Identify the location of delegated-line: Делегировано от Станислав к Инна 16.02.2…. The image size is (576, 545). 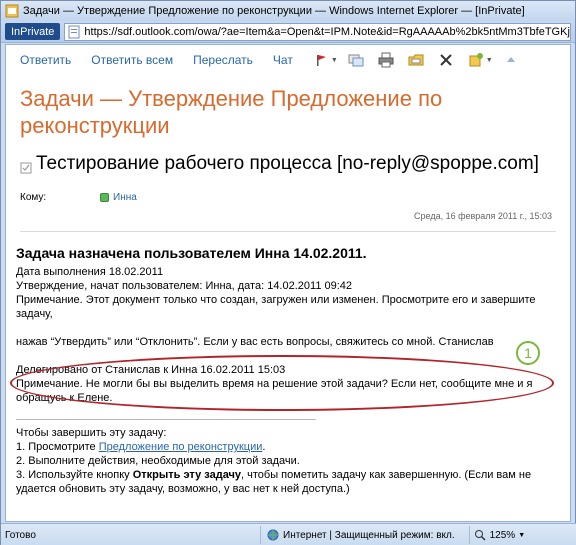
(151, 370).